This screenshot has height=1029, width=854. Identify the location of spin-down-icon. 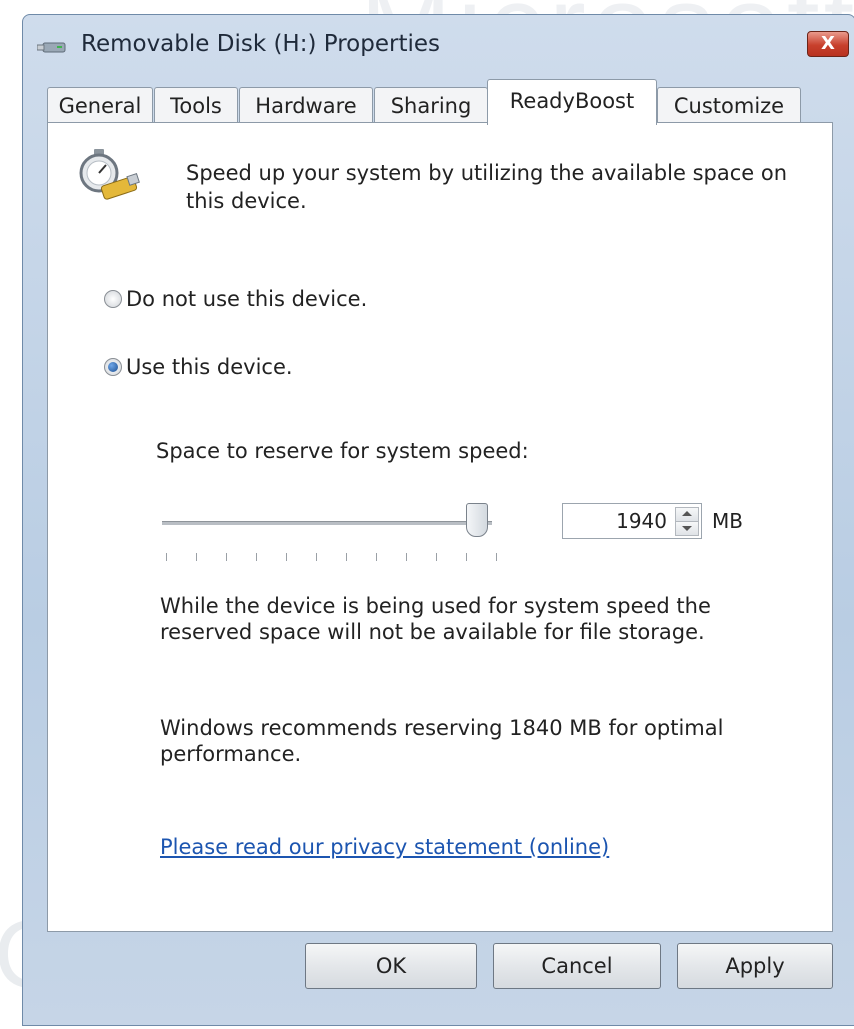
(687, 528).